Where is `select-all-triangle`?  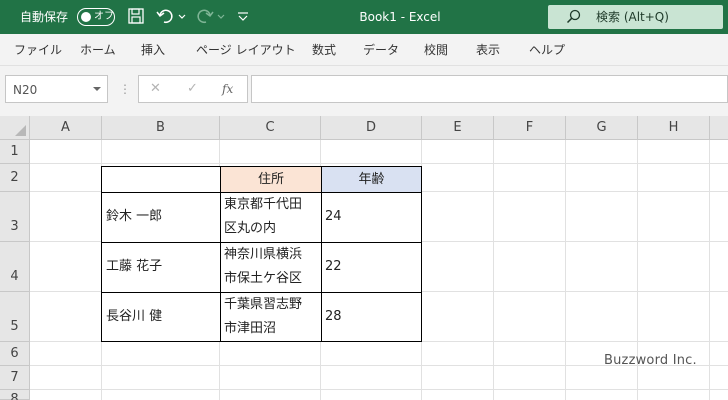 select-all-triangle is located at coordinates (20, 130).